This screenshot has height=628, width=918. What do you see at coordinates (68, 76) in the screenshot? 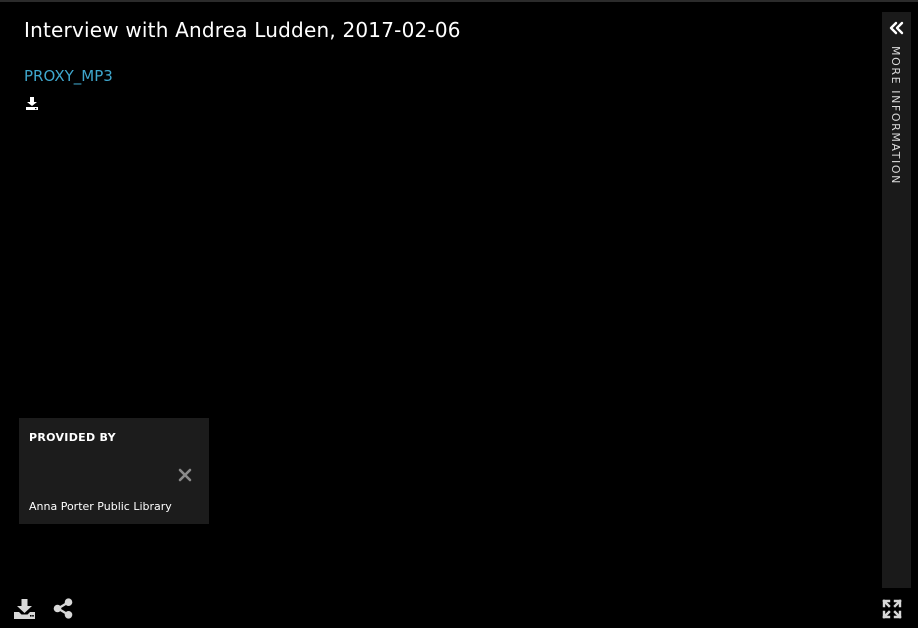
I see `file-link: PROXY_MP3` at bounding box center [68, 76].